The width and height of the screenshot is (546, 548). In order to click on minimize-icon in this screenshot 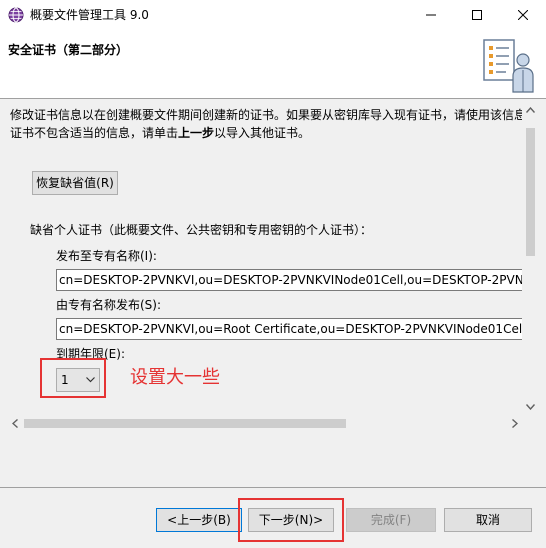, I will do `click(431, 15)`.